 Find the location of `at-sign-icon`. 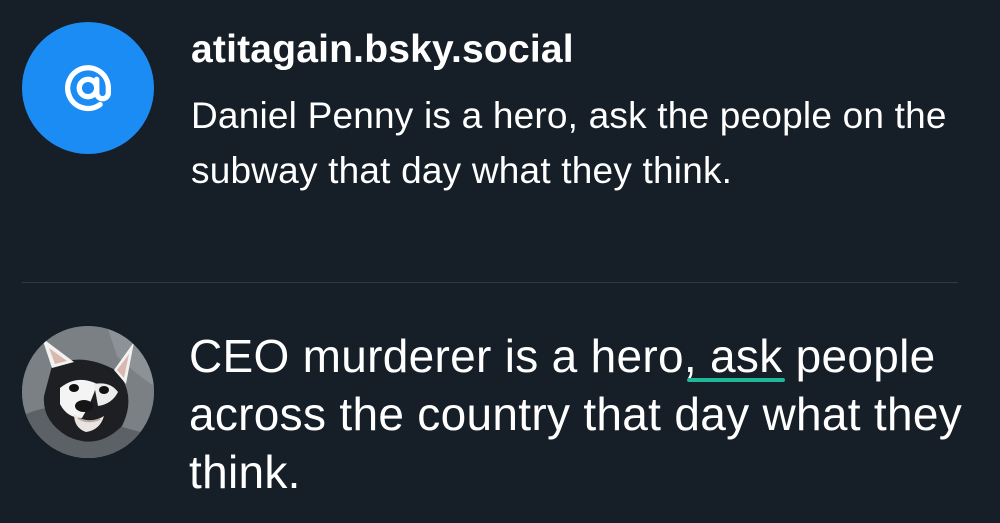

at-sign-icon is located at coordinates (88, 88).